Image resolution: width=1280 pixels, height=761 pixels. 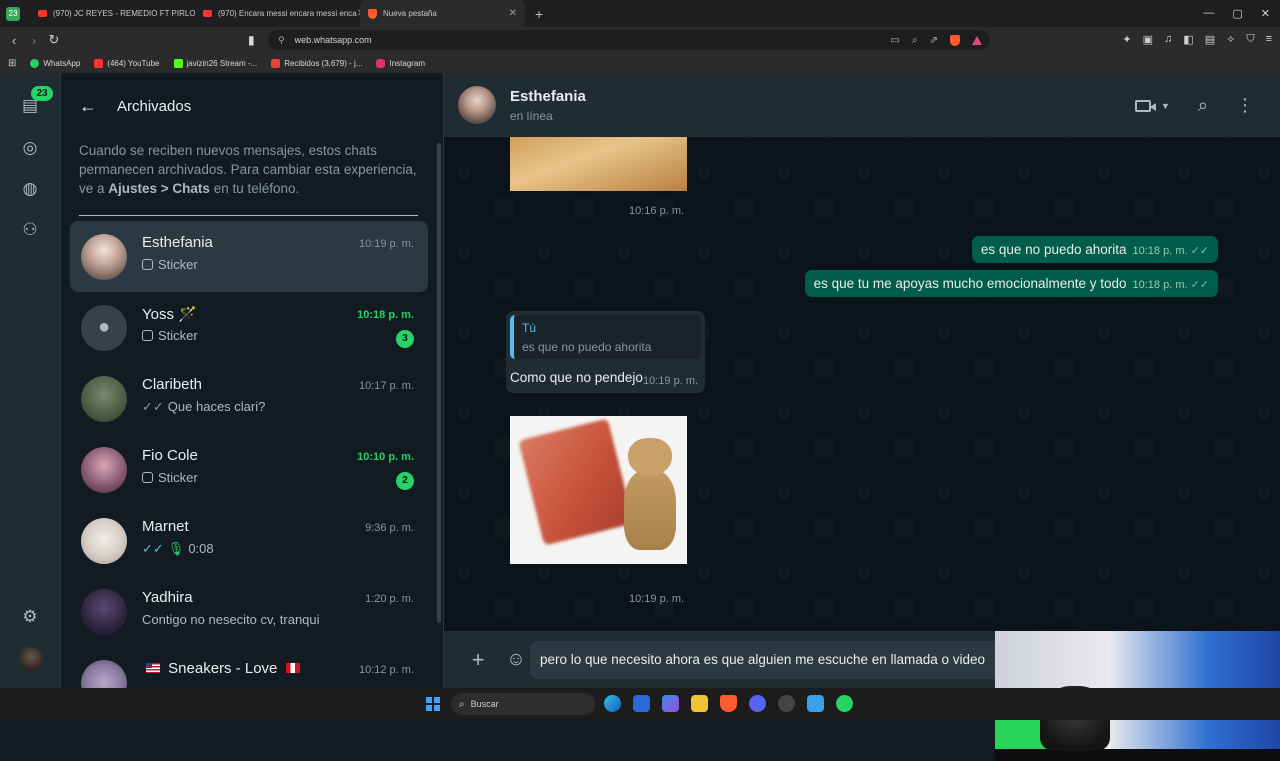 I want to click on edge-icon, so click(x=612, y=703).